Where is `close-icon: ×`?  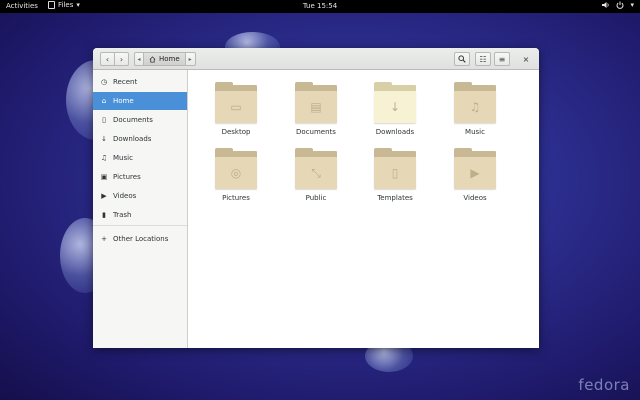
close-icon: × is located at coordinates (526, 59).